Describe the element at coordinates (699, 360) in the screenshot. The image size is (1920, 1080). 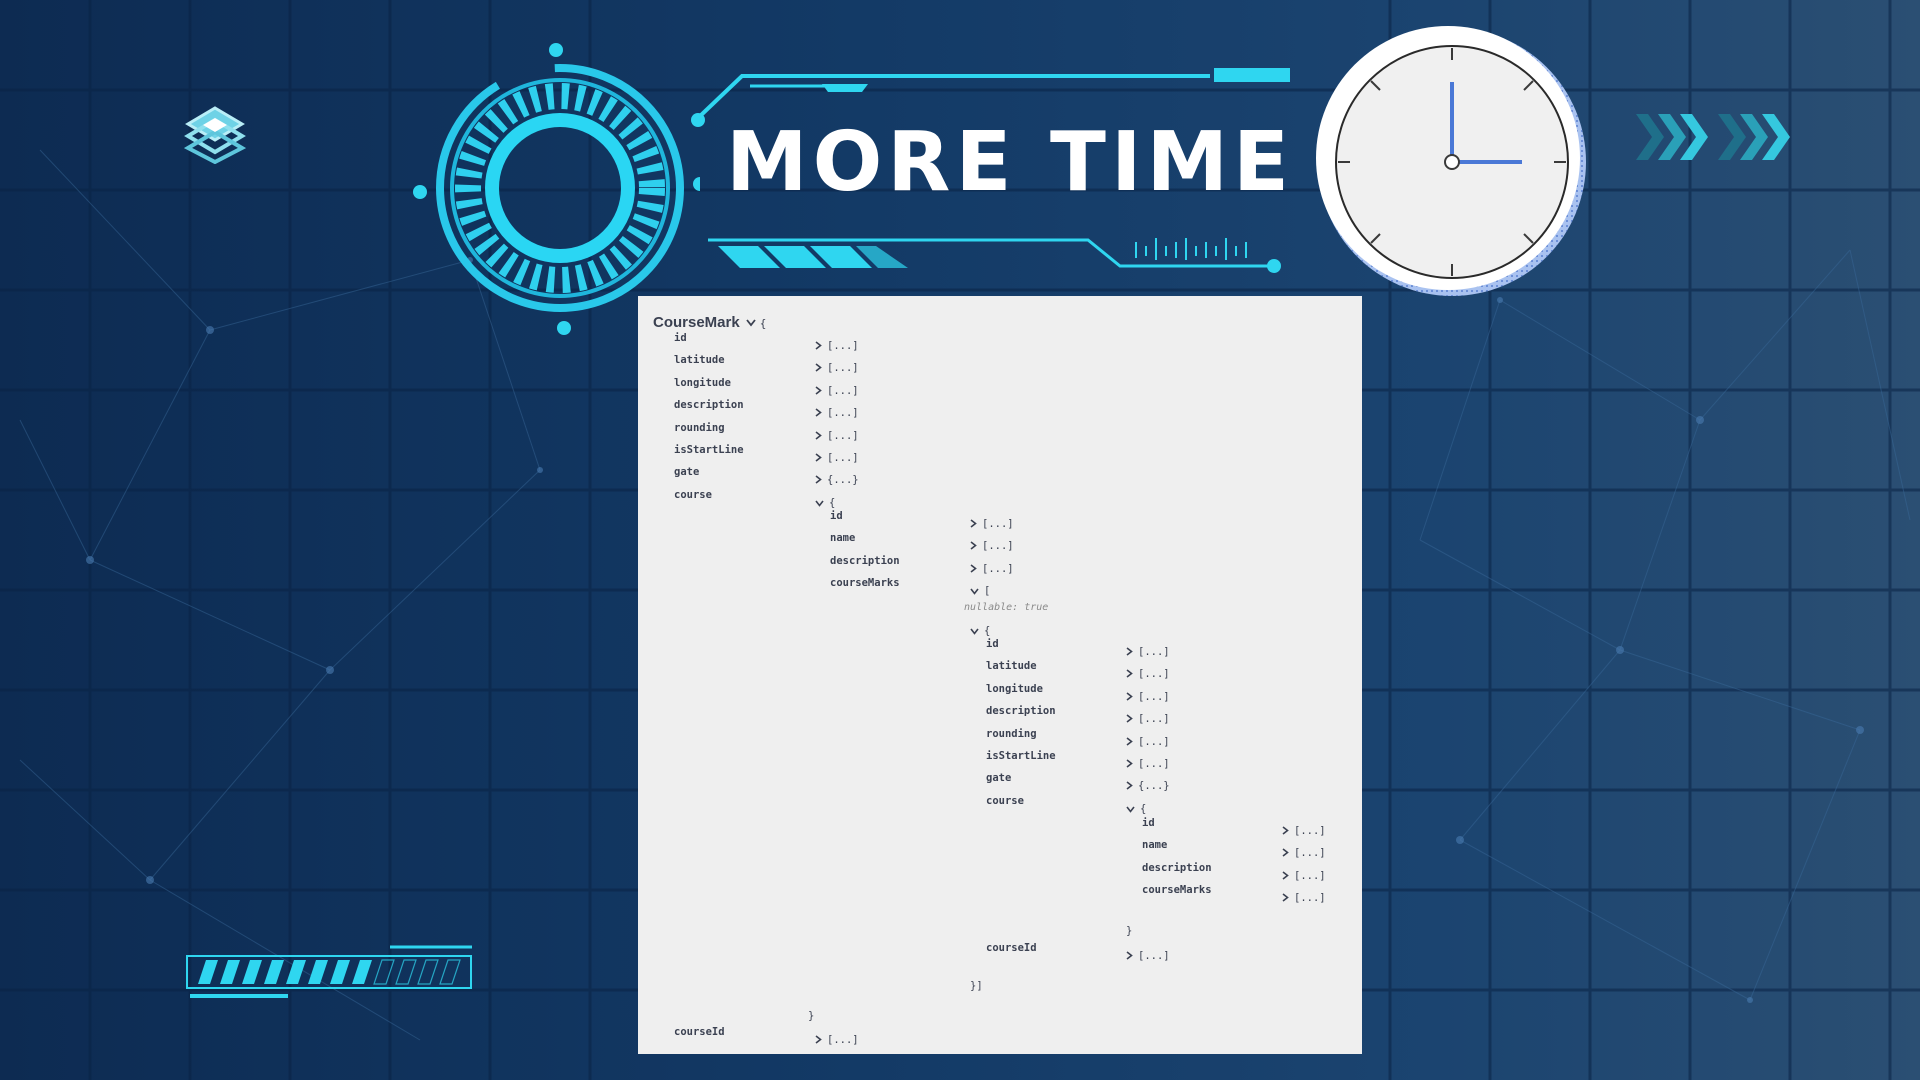
I see `property-name: latitude` at that location.